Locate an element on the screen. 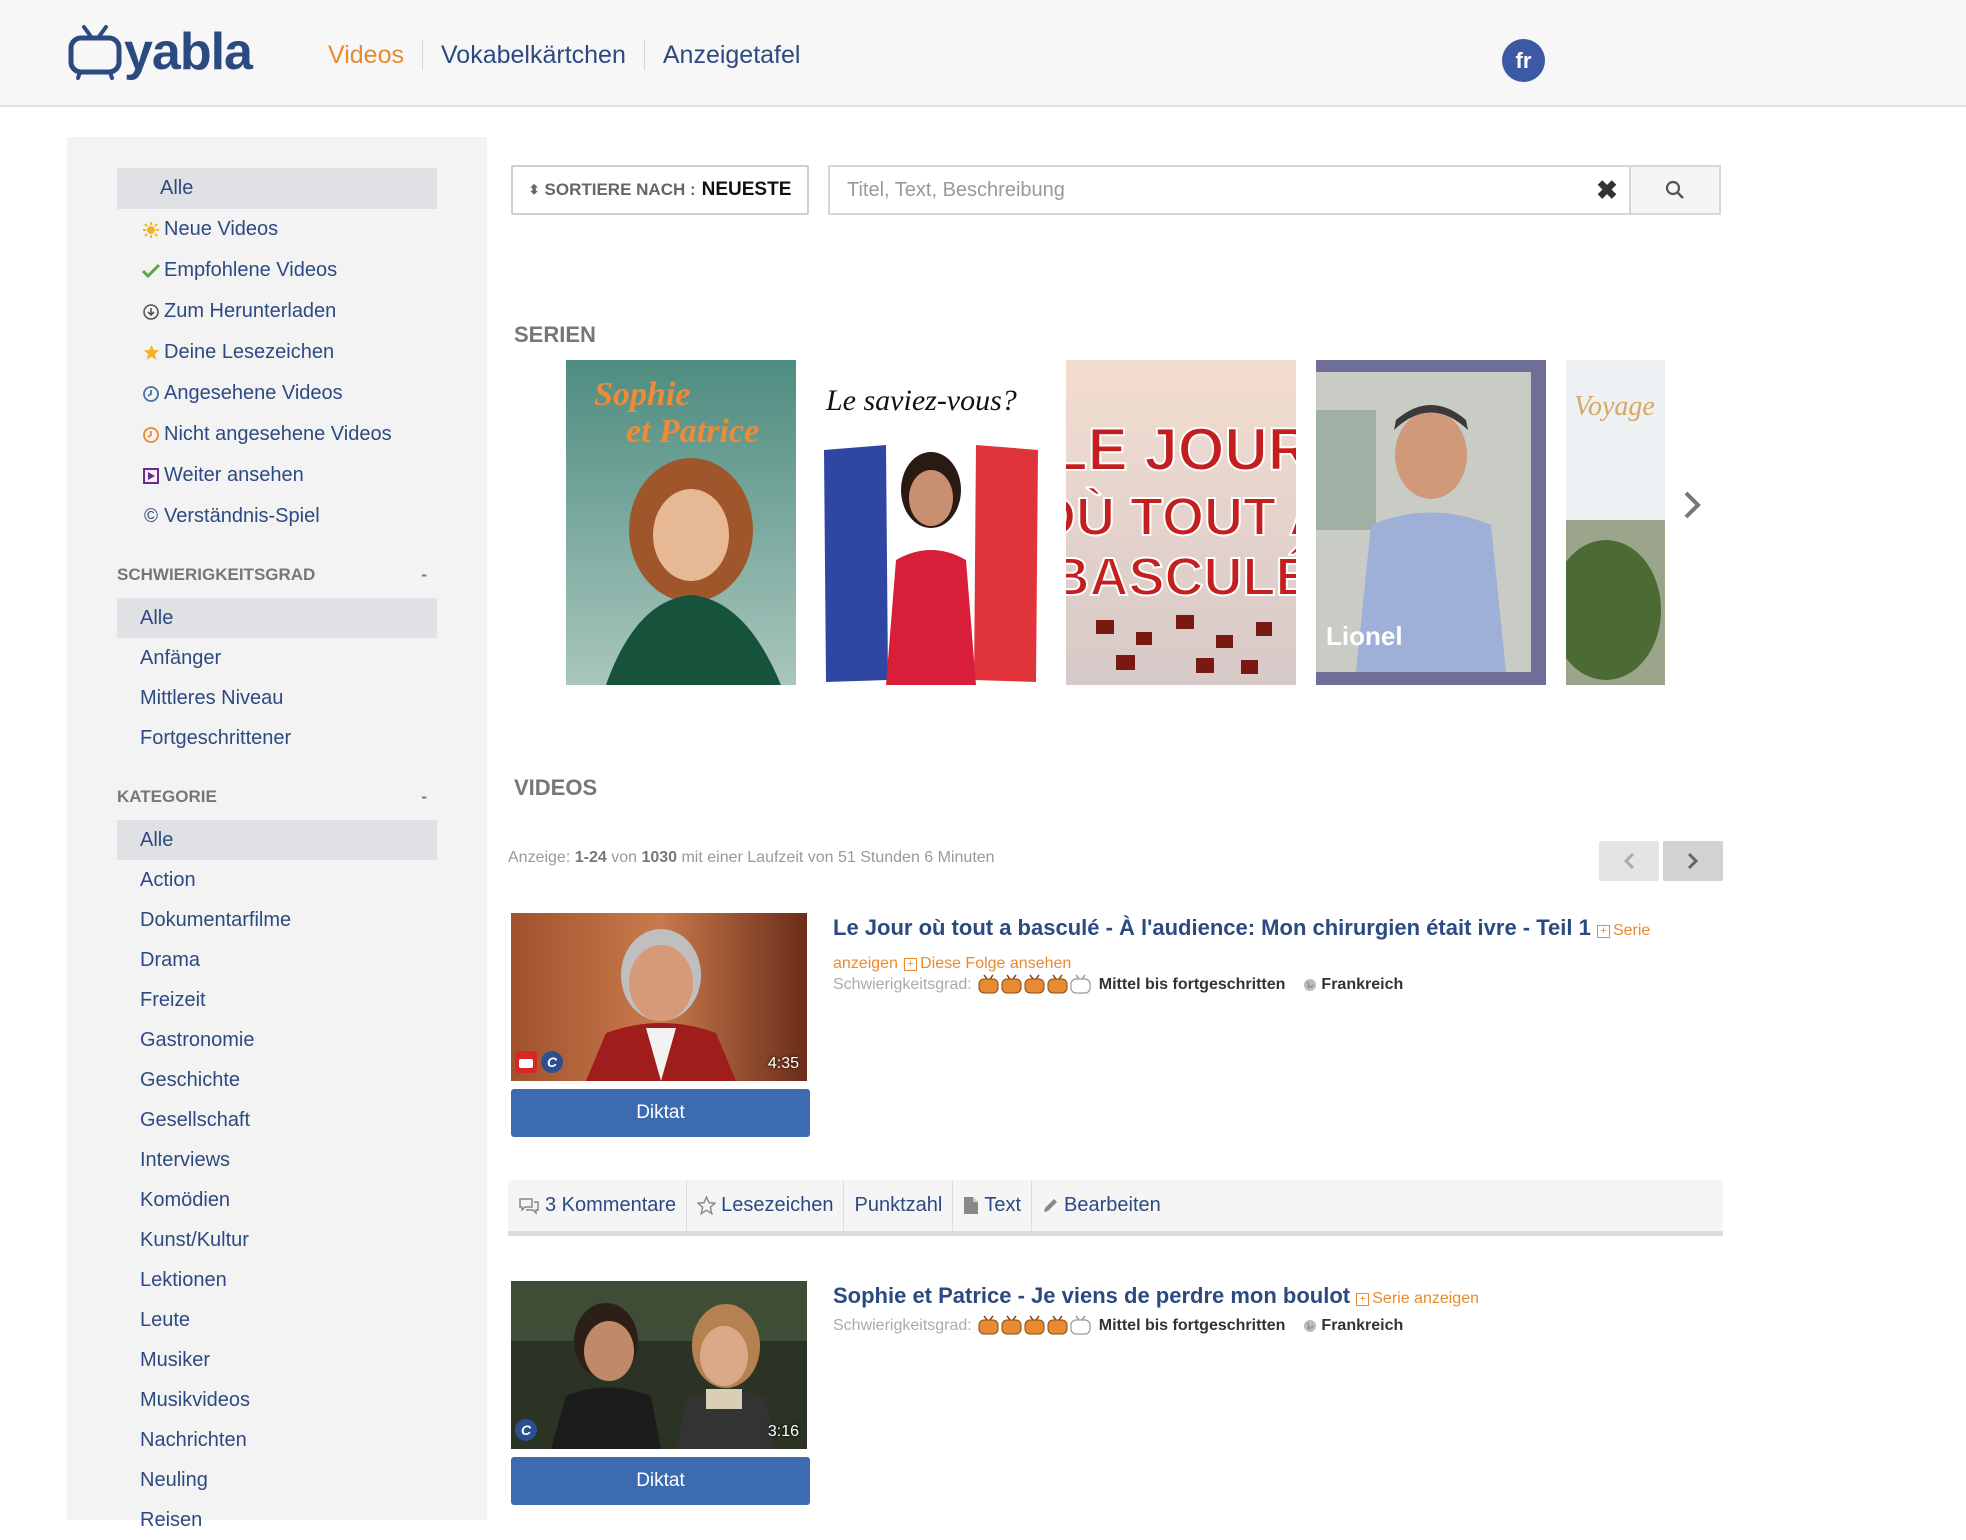  category-item: Musiker is located at coordinates (277, 1360).